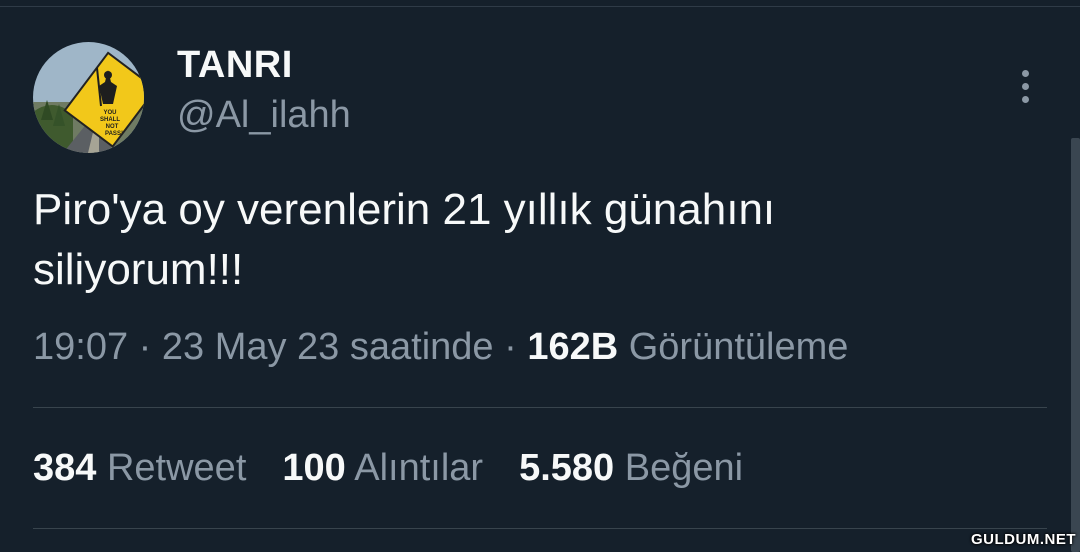 This screenshot has height=552, width=1080. Describe the element at coordinates (176, 468) in the screenshot. I see `retweet-label: Retweet` at that location.